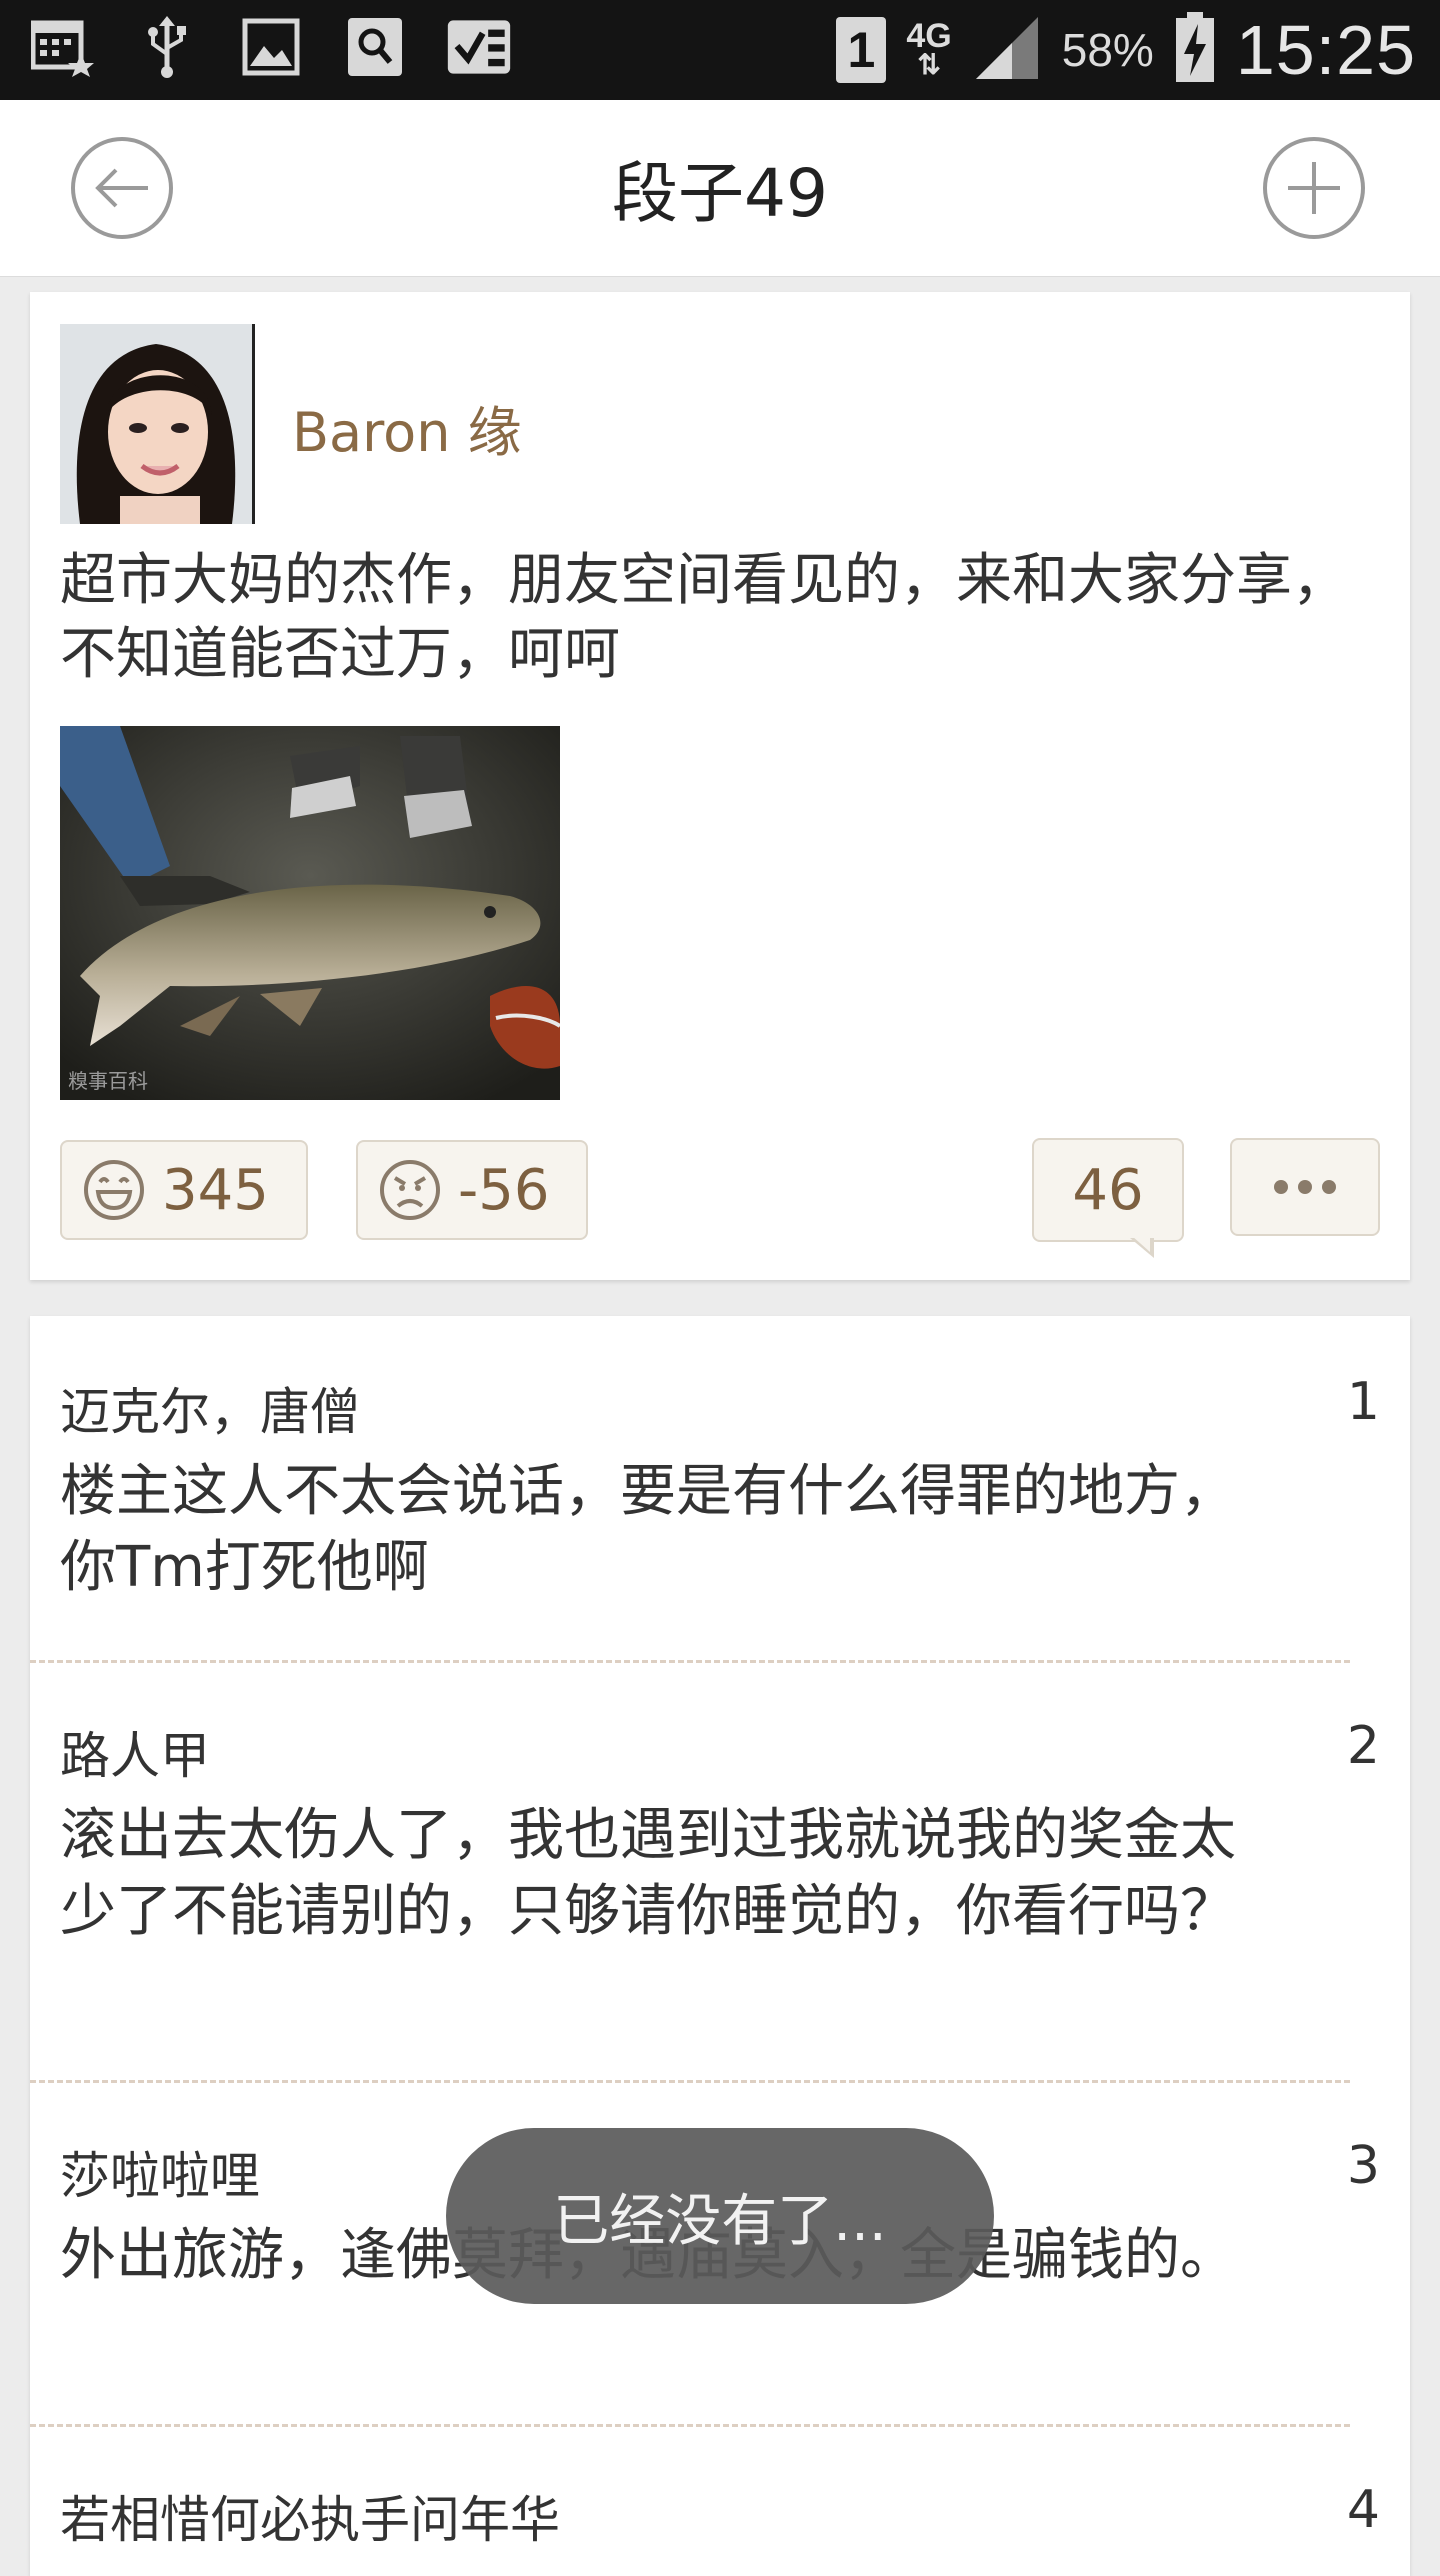 This screenshot has width=1440, height=2576. I want to click on comment-count: 46, so click(1108, 1190).